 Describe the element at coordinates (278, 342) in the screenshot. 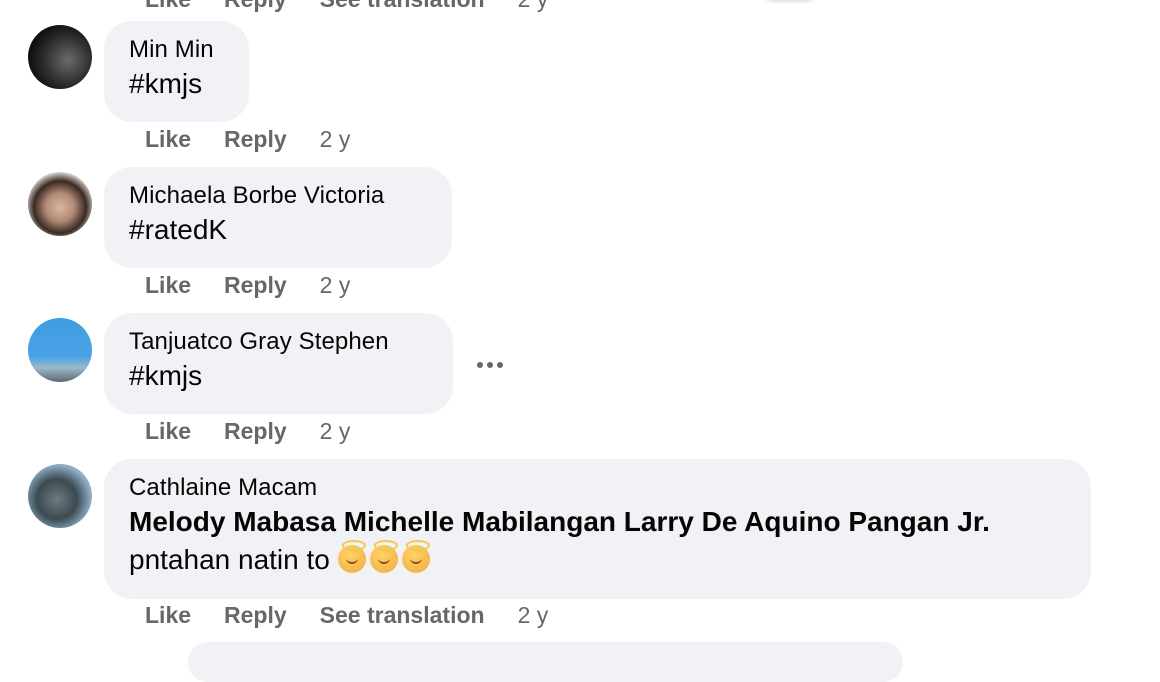

I see `comment-author: Tanjuatco Gray Stephen` at that location.